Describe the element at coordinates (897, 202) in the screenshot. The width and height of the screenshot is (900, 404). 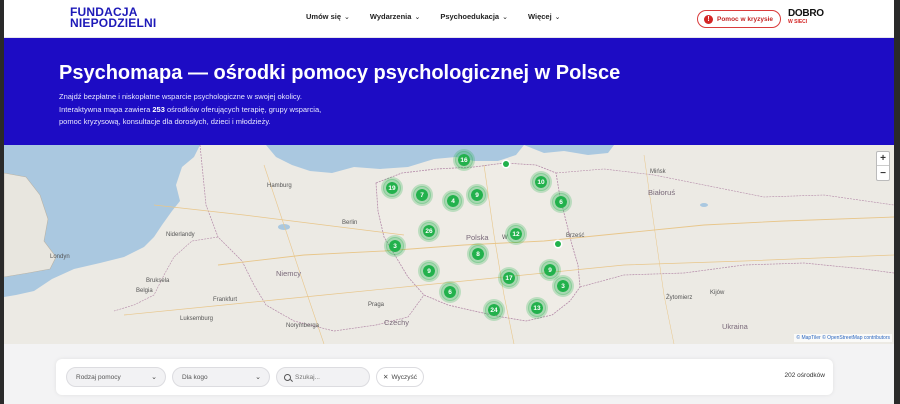
I see `window-edge-right` at that location.